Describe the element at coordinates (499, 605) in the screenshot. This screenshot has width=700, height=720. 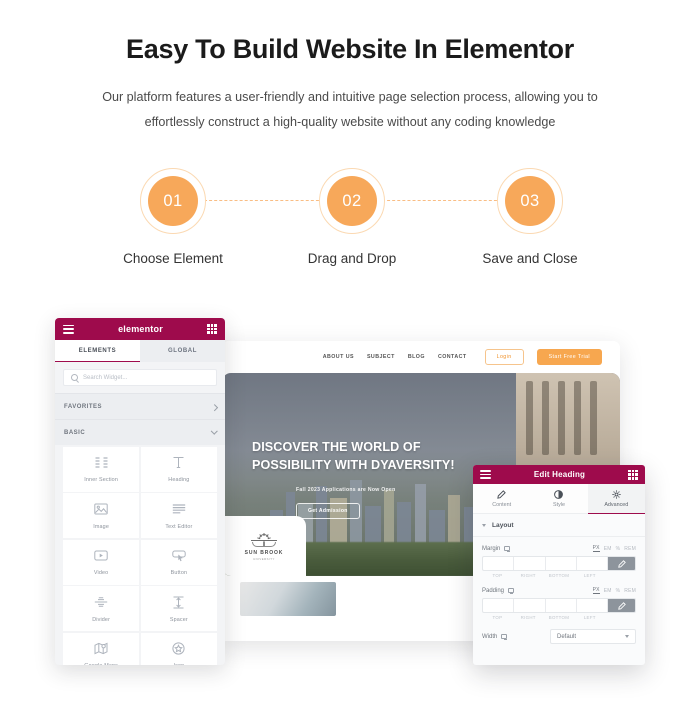
I see `padding-top-input` at that location.